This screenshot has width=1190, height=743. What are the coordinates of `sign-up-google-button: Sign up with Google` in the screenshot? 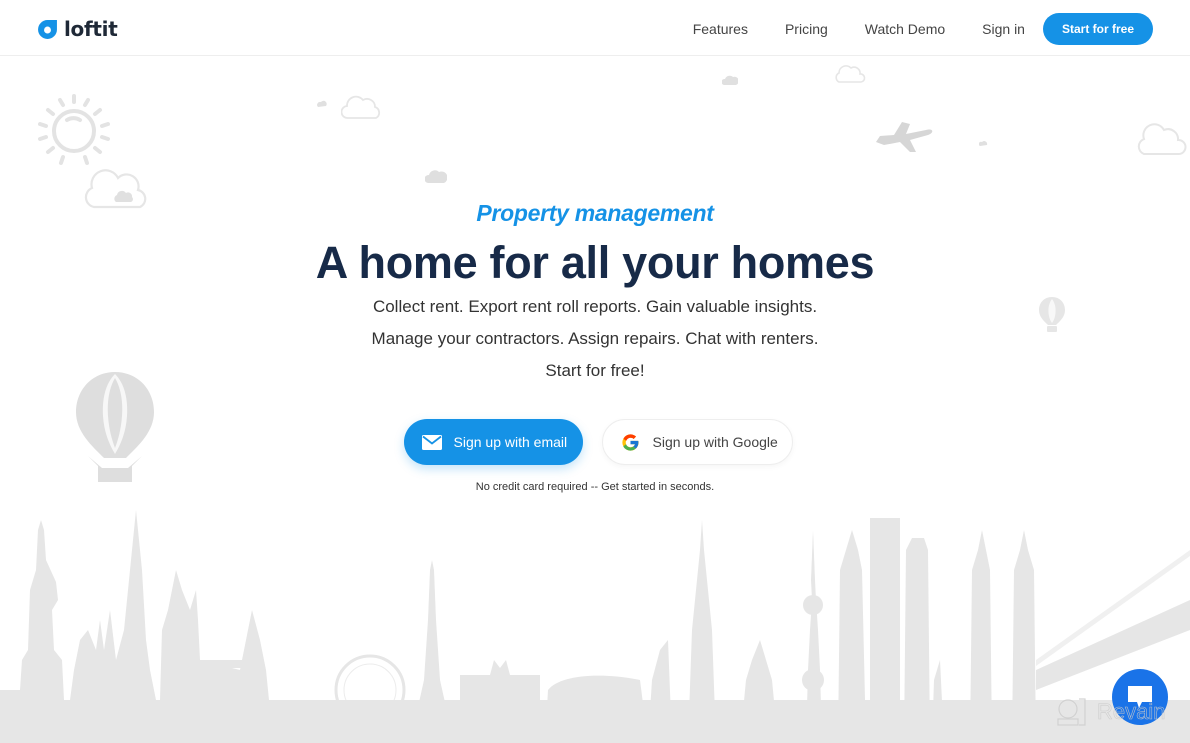 It's located at (697, 442).